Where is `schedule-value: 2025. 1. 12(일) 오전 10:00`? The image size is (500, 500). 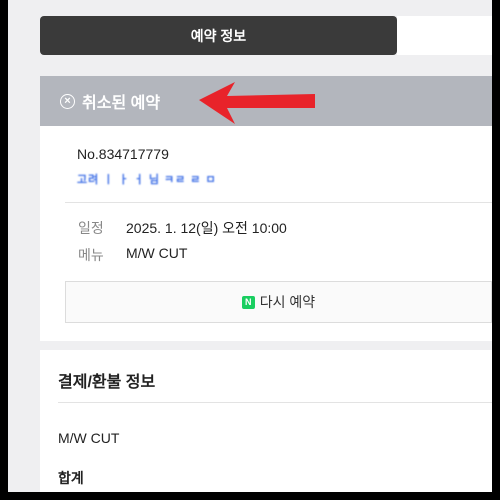 schedule-value: 2025. 1. 12(일) 오전 10:00 is located at coordinates (206, 228).